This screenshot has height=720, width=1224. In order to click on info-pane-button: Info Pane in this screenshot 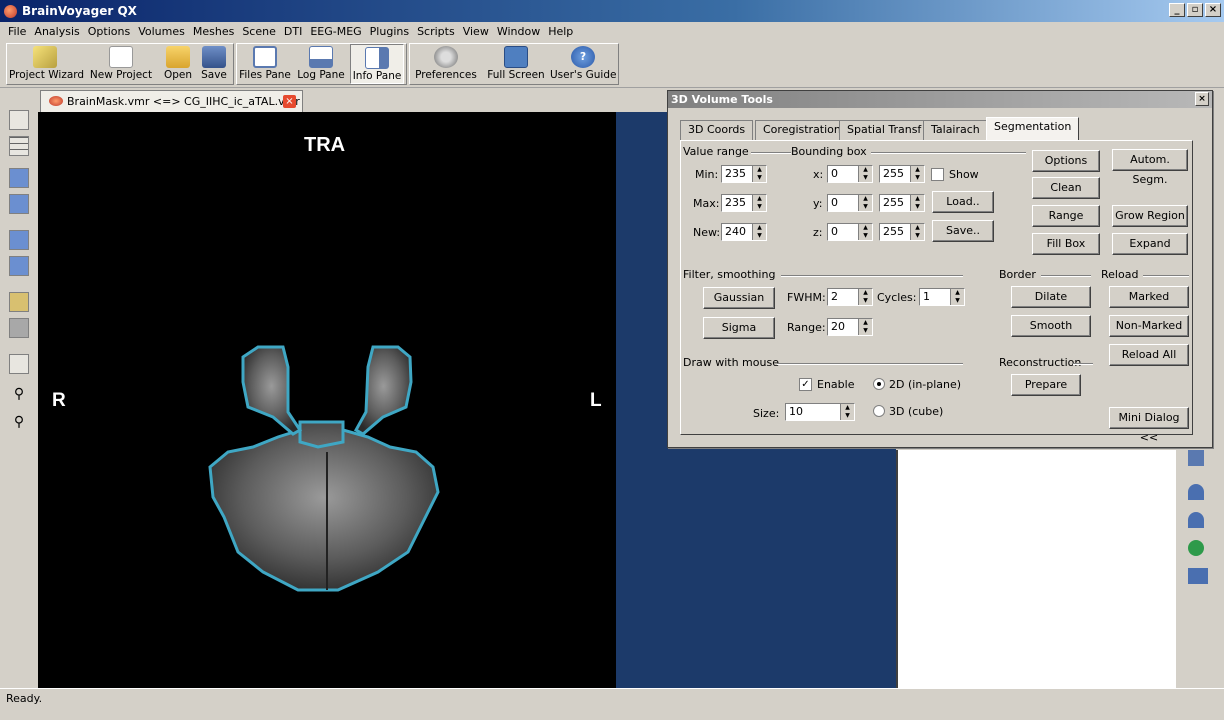, I will do `click(377, 64)`.